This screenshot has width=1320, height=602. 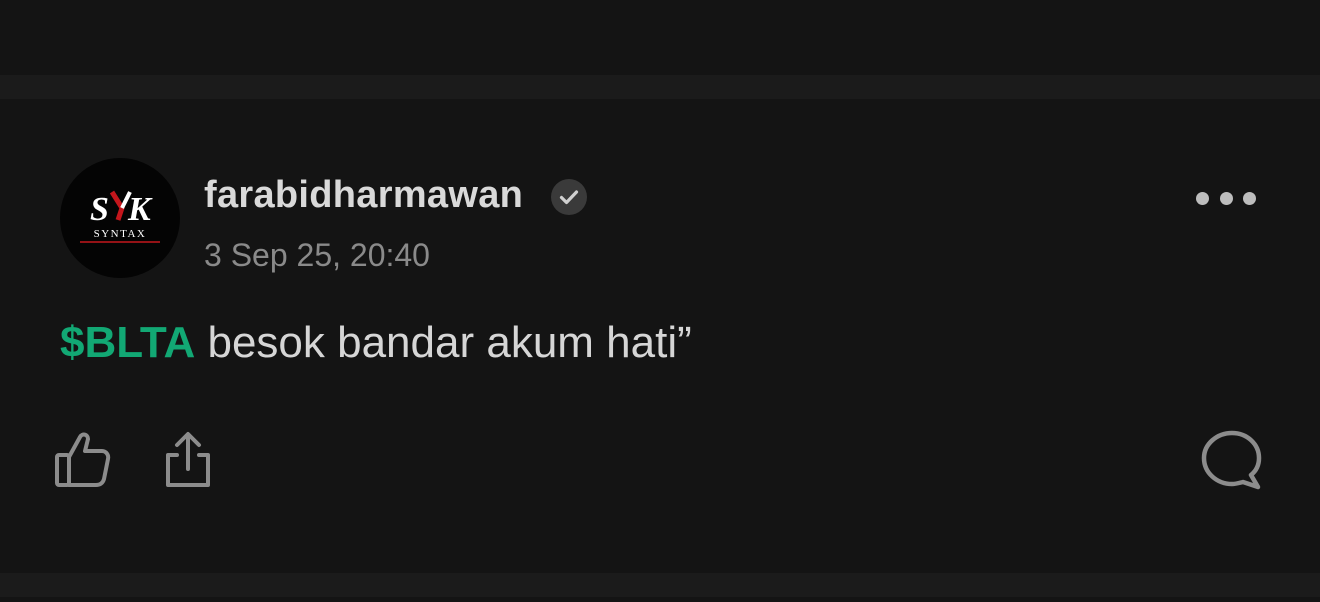 What do you see at coordinates (120, 234) in the screenshot?
I see `svg-text: SYNTAX` at bounding box center [120, 234].